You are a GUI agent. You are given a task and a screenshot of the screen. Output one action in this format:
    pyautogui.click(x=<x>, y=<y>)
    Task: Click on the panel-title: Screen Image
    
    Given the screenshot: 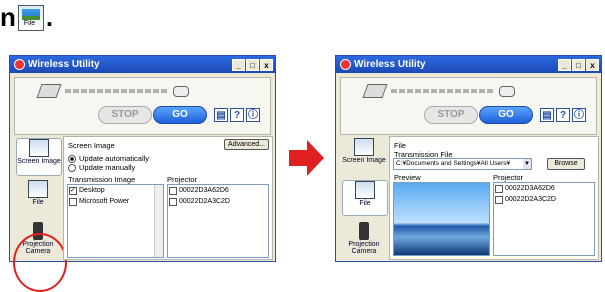 What is the action you would take?
    pyautogui.click(x=91, y=145)
    